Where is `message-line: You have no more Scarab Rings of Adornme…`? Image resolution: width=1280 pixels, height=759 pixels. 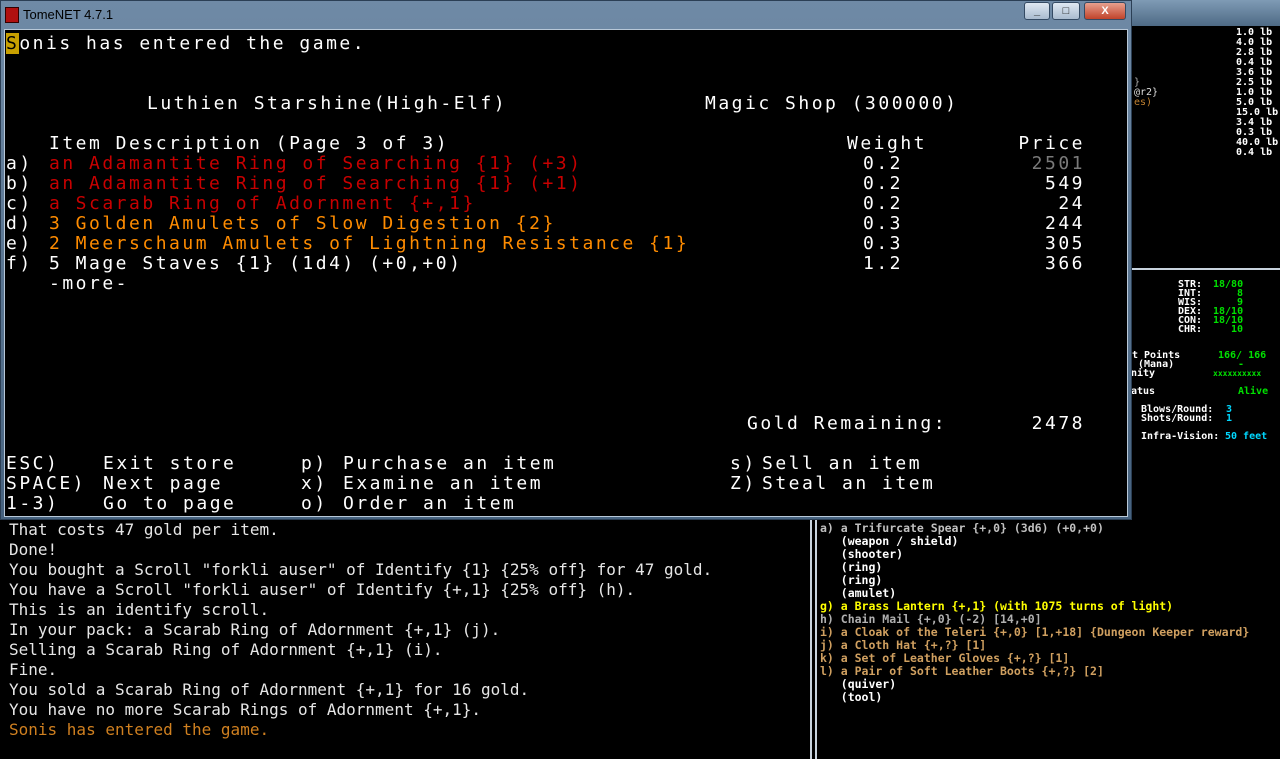 message-line: You have no more Scarab Rings of Adornme… is located at coordinates (245, 709).